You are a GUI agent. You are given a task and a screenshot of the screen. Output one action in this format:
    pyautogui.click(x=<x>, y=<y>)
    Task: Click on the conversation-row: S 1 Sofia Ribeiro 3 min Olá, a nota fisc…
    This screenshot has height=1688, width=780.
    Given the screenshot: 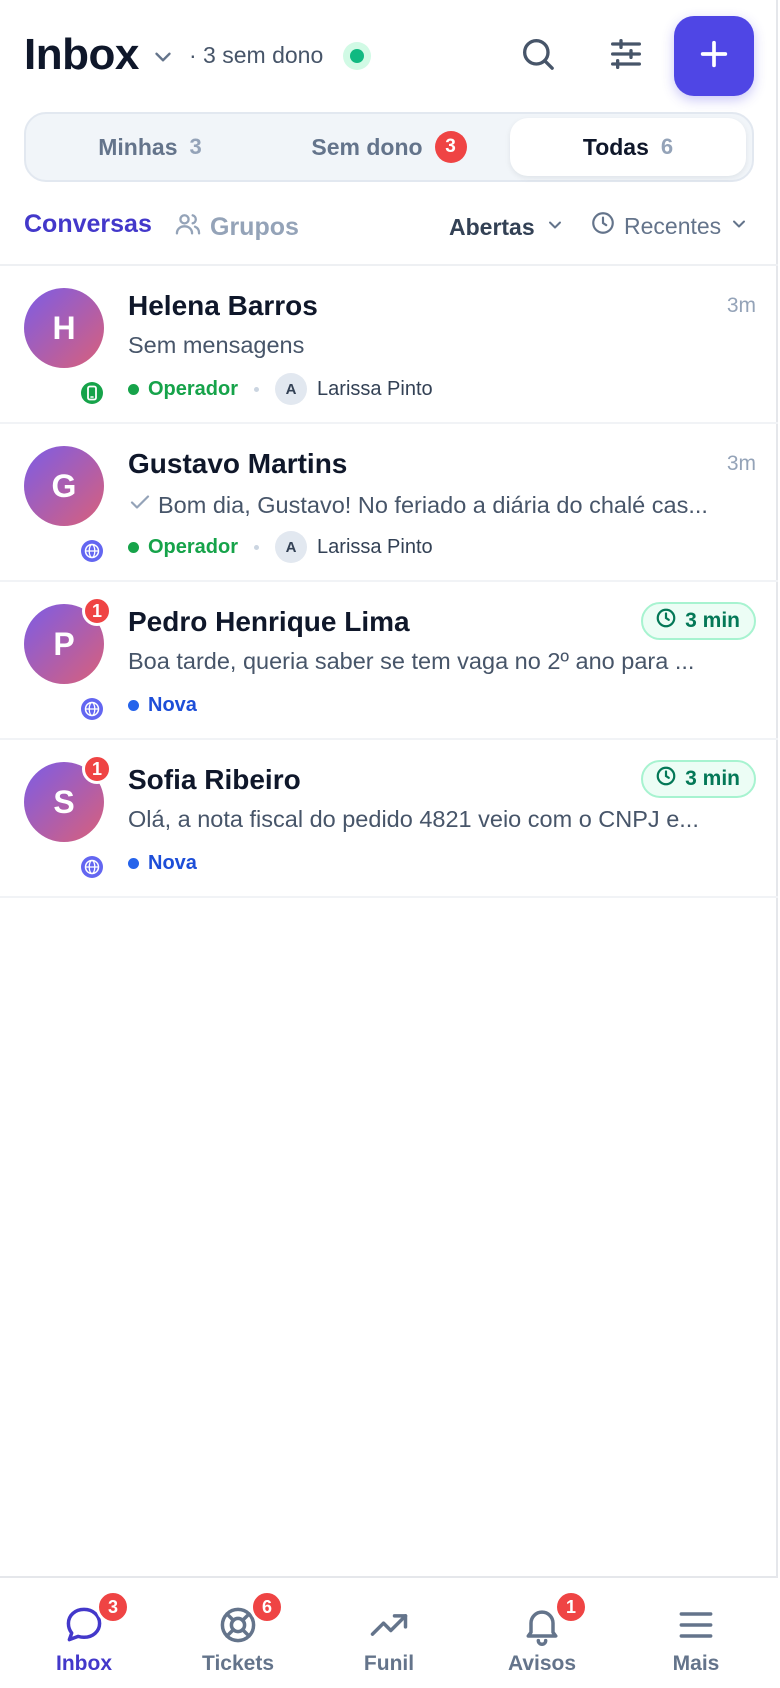 What is the action you would take?
    pyautogui.click(x=389, y=819)
    